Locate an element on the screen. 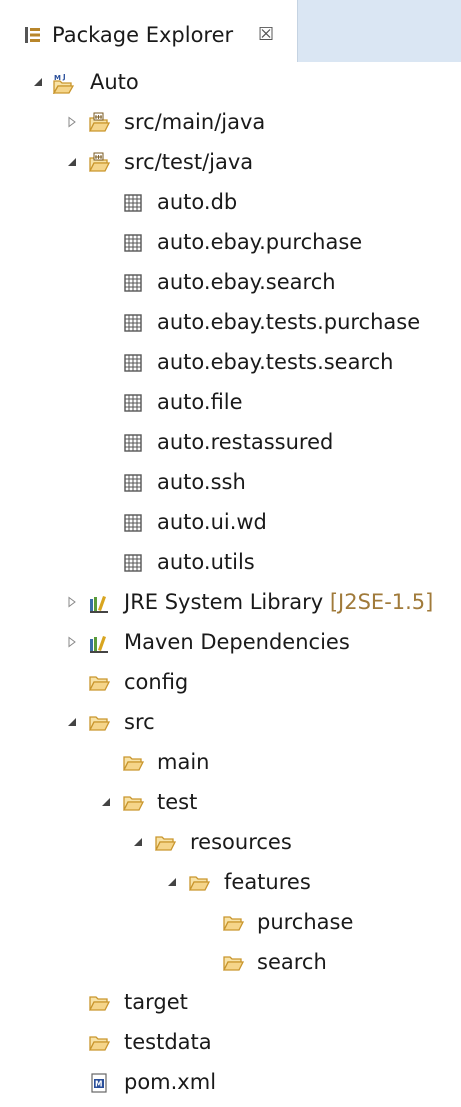 The width and height of the screenshot is (461, 1107). tree-item-label: resources is located at coordinates (241, 842).